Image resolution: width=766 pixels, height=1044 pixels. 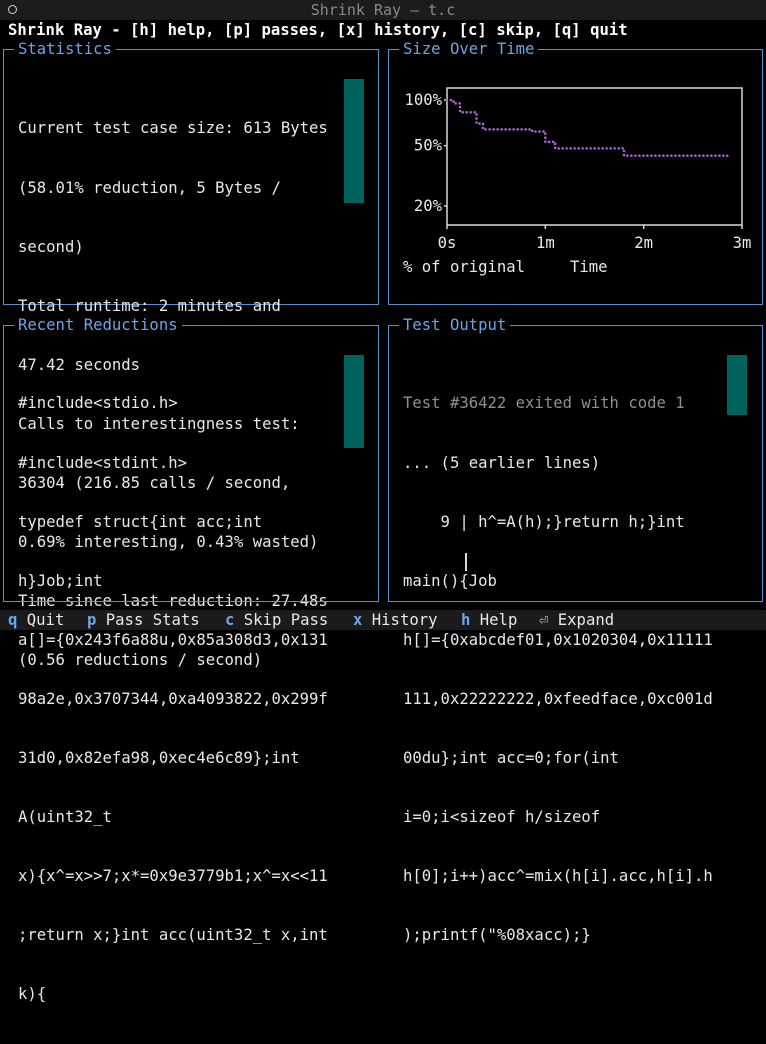 What do you see at coordinates (173, 639) in the screenshot?
I see `code-line: a[]={0x243f6a88u,0x85a308d3,0x131` at bounding box center [173, 639].